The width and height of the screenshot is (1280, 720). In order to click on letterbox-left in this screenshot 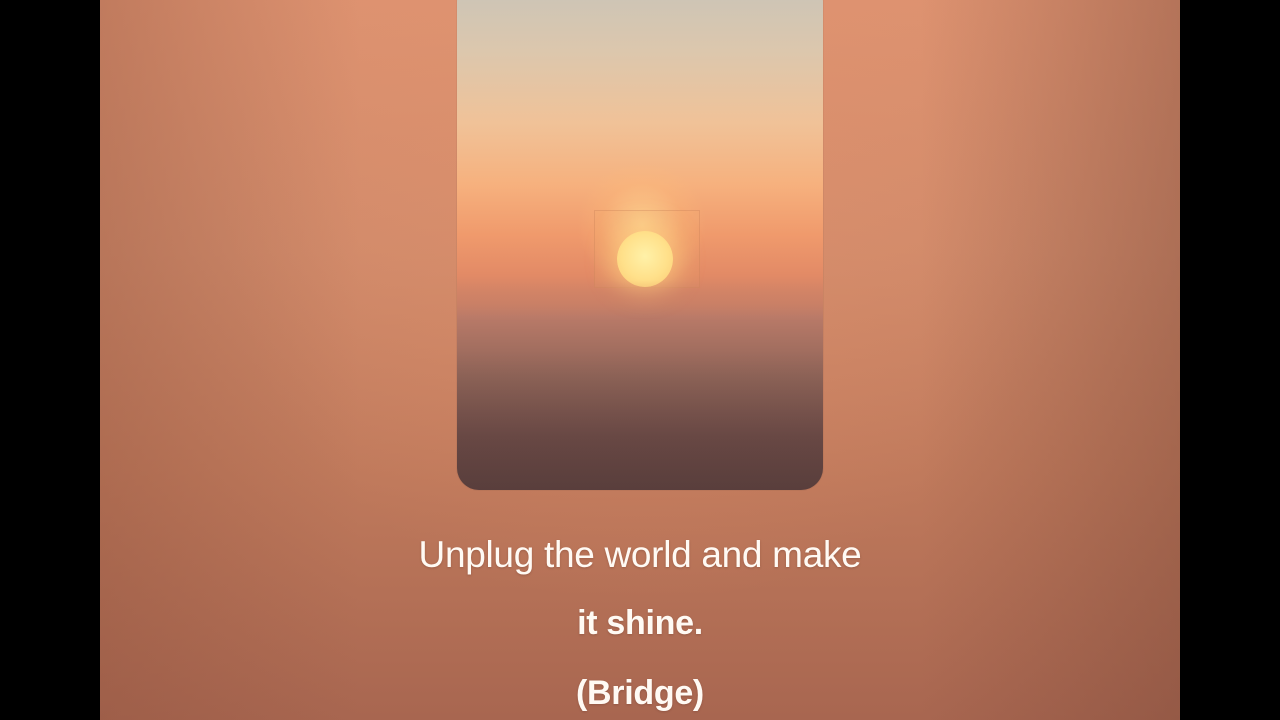, I will do `click(50, 360)`.